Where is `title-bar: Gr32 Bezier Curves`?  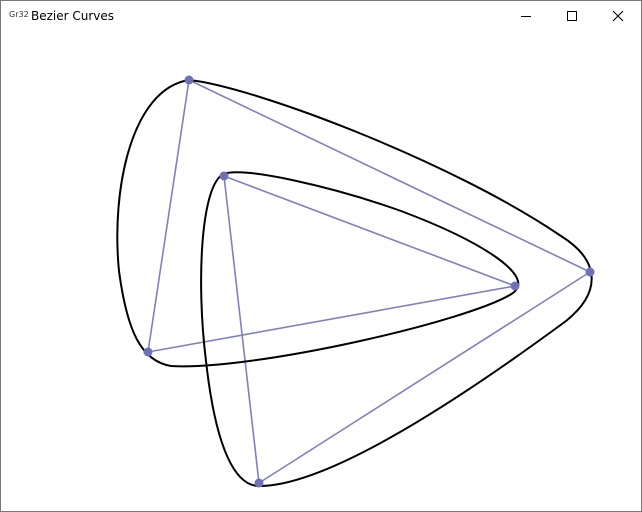 title-bar: Gr32 Bezier Curves is located at coordinates (321, 16).